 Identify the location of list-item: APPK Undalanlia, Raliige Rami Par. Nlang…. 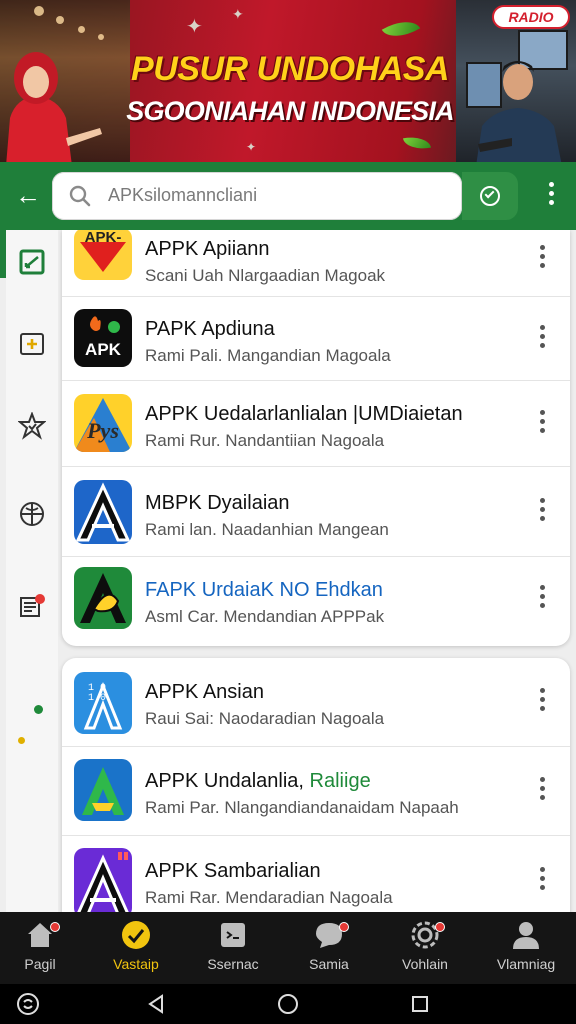
(316, 791).